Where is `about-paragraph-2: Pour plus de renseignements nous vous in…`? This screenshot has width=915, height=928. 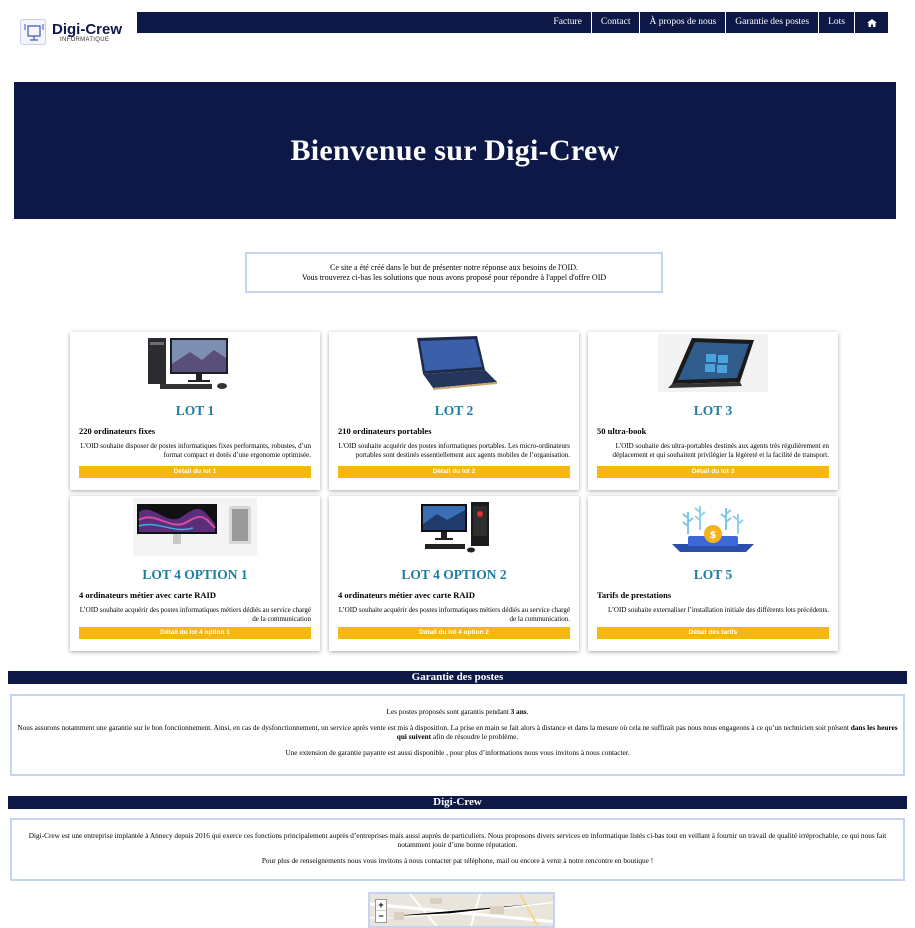 about-paragraph-2: Pour plus de renseignements nous vous in… is located at coordinates (457, 860).